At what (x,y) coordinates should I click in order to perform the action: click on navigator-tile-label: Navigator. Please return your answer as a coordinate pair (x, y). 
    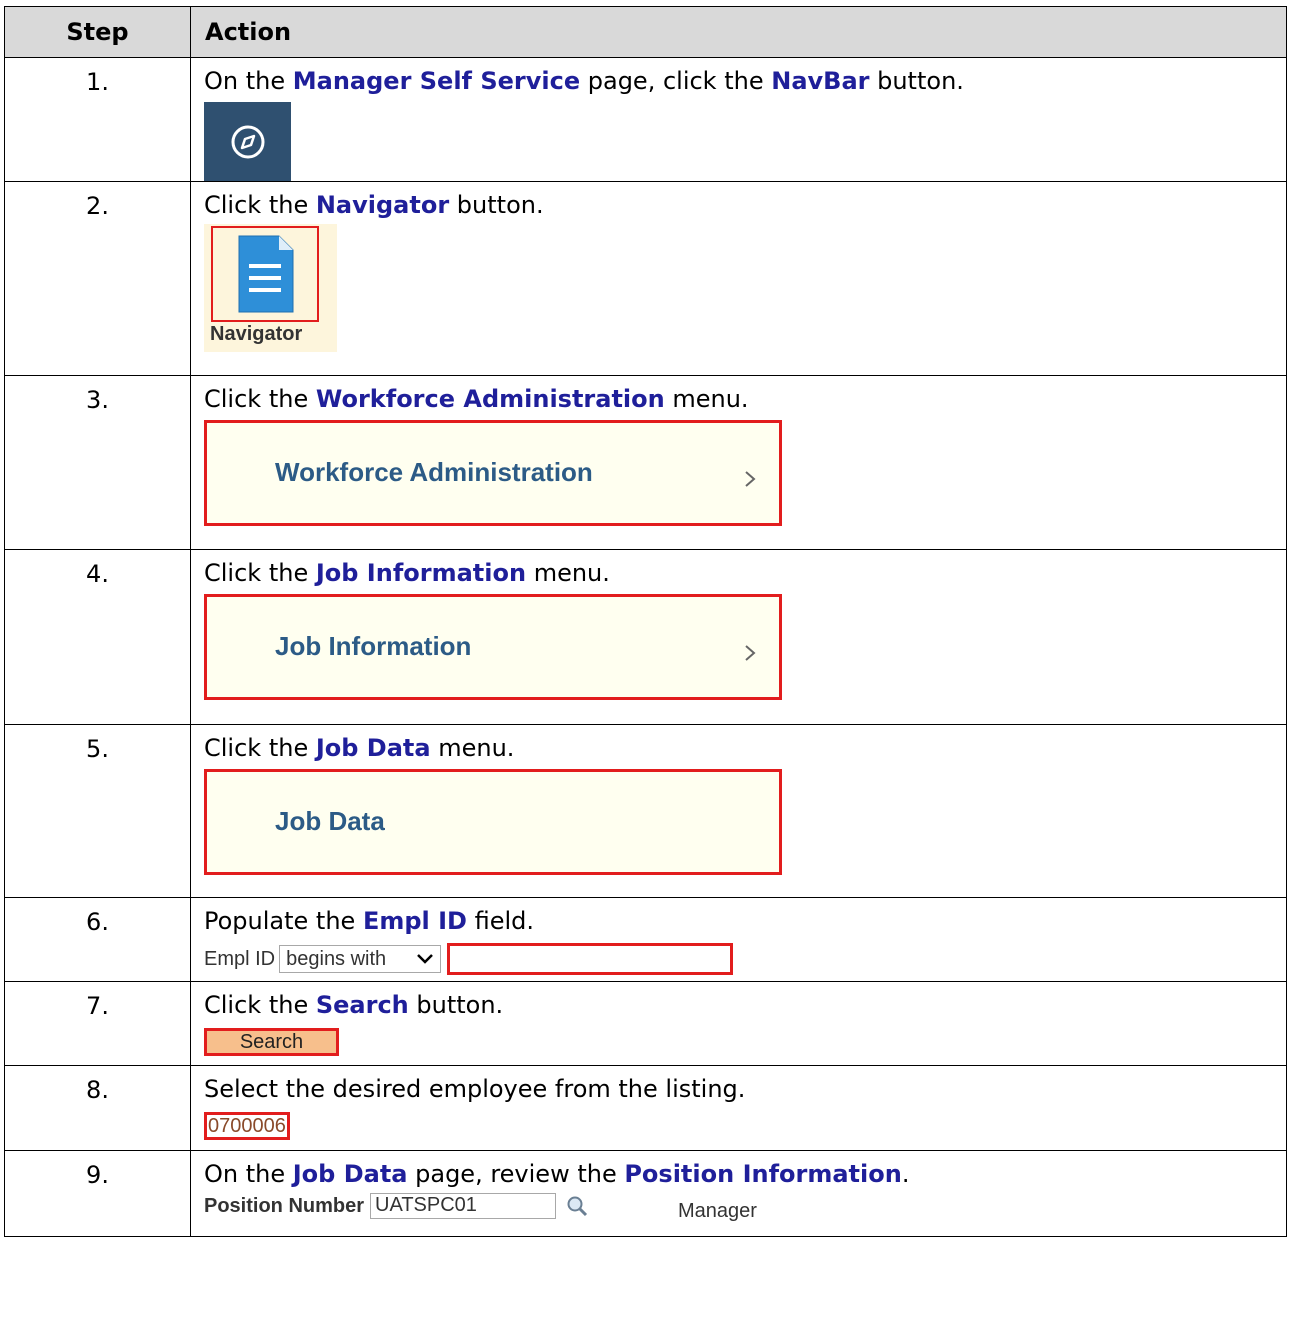
    Looking at the image, I should click on (256, 334).